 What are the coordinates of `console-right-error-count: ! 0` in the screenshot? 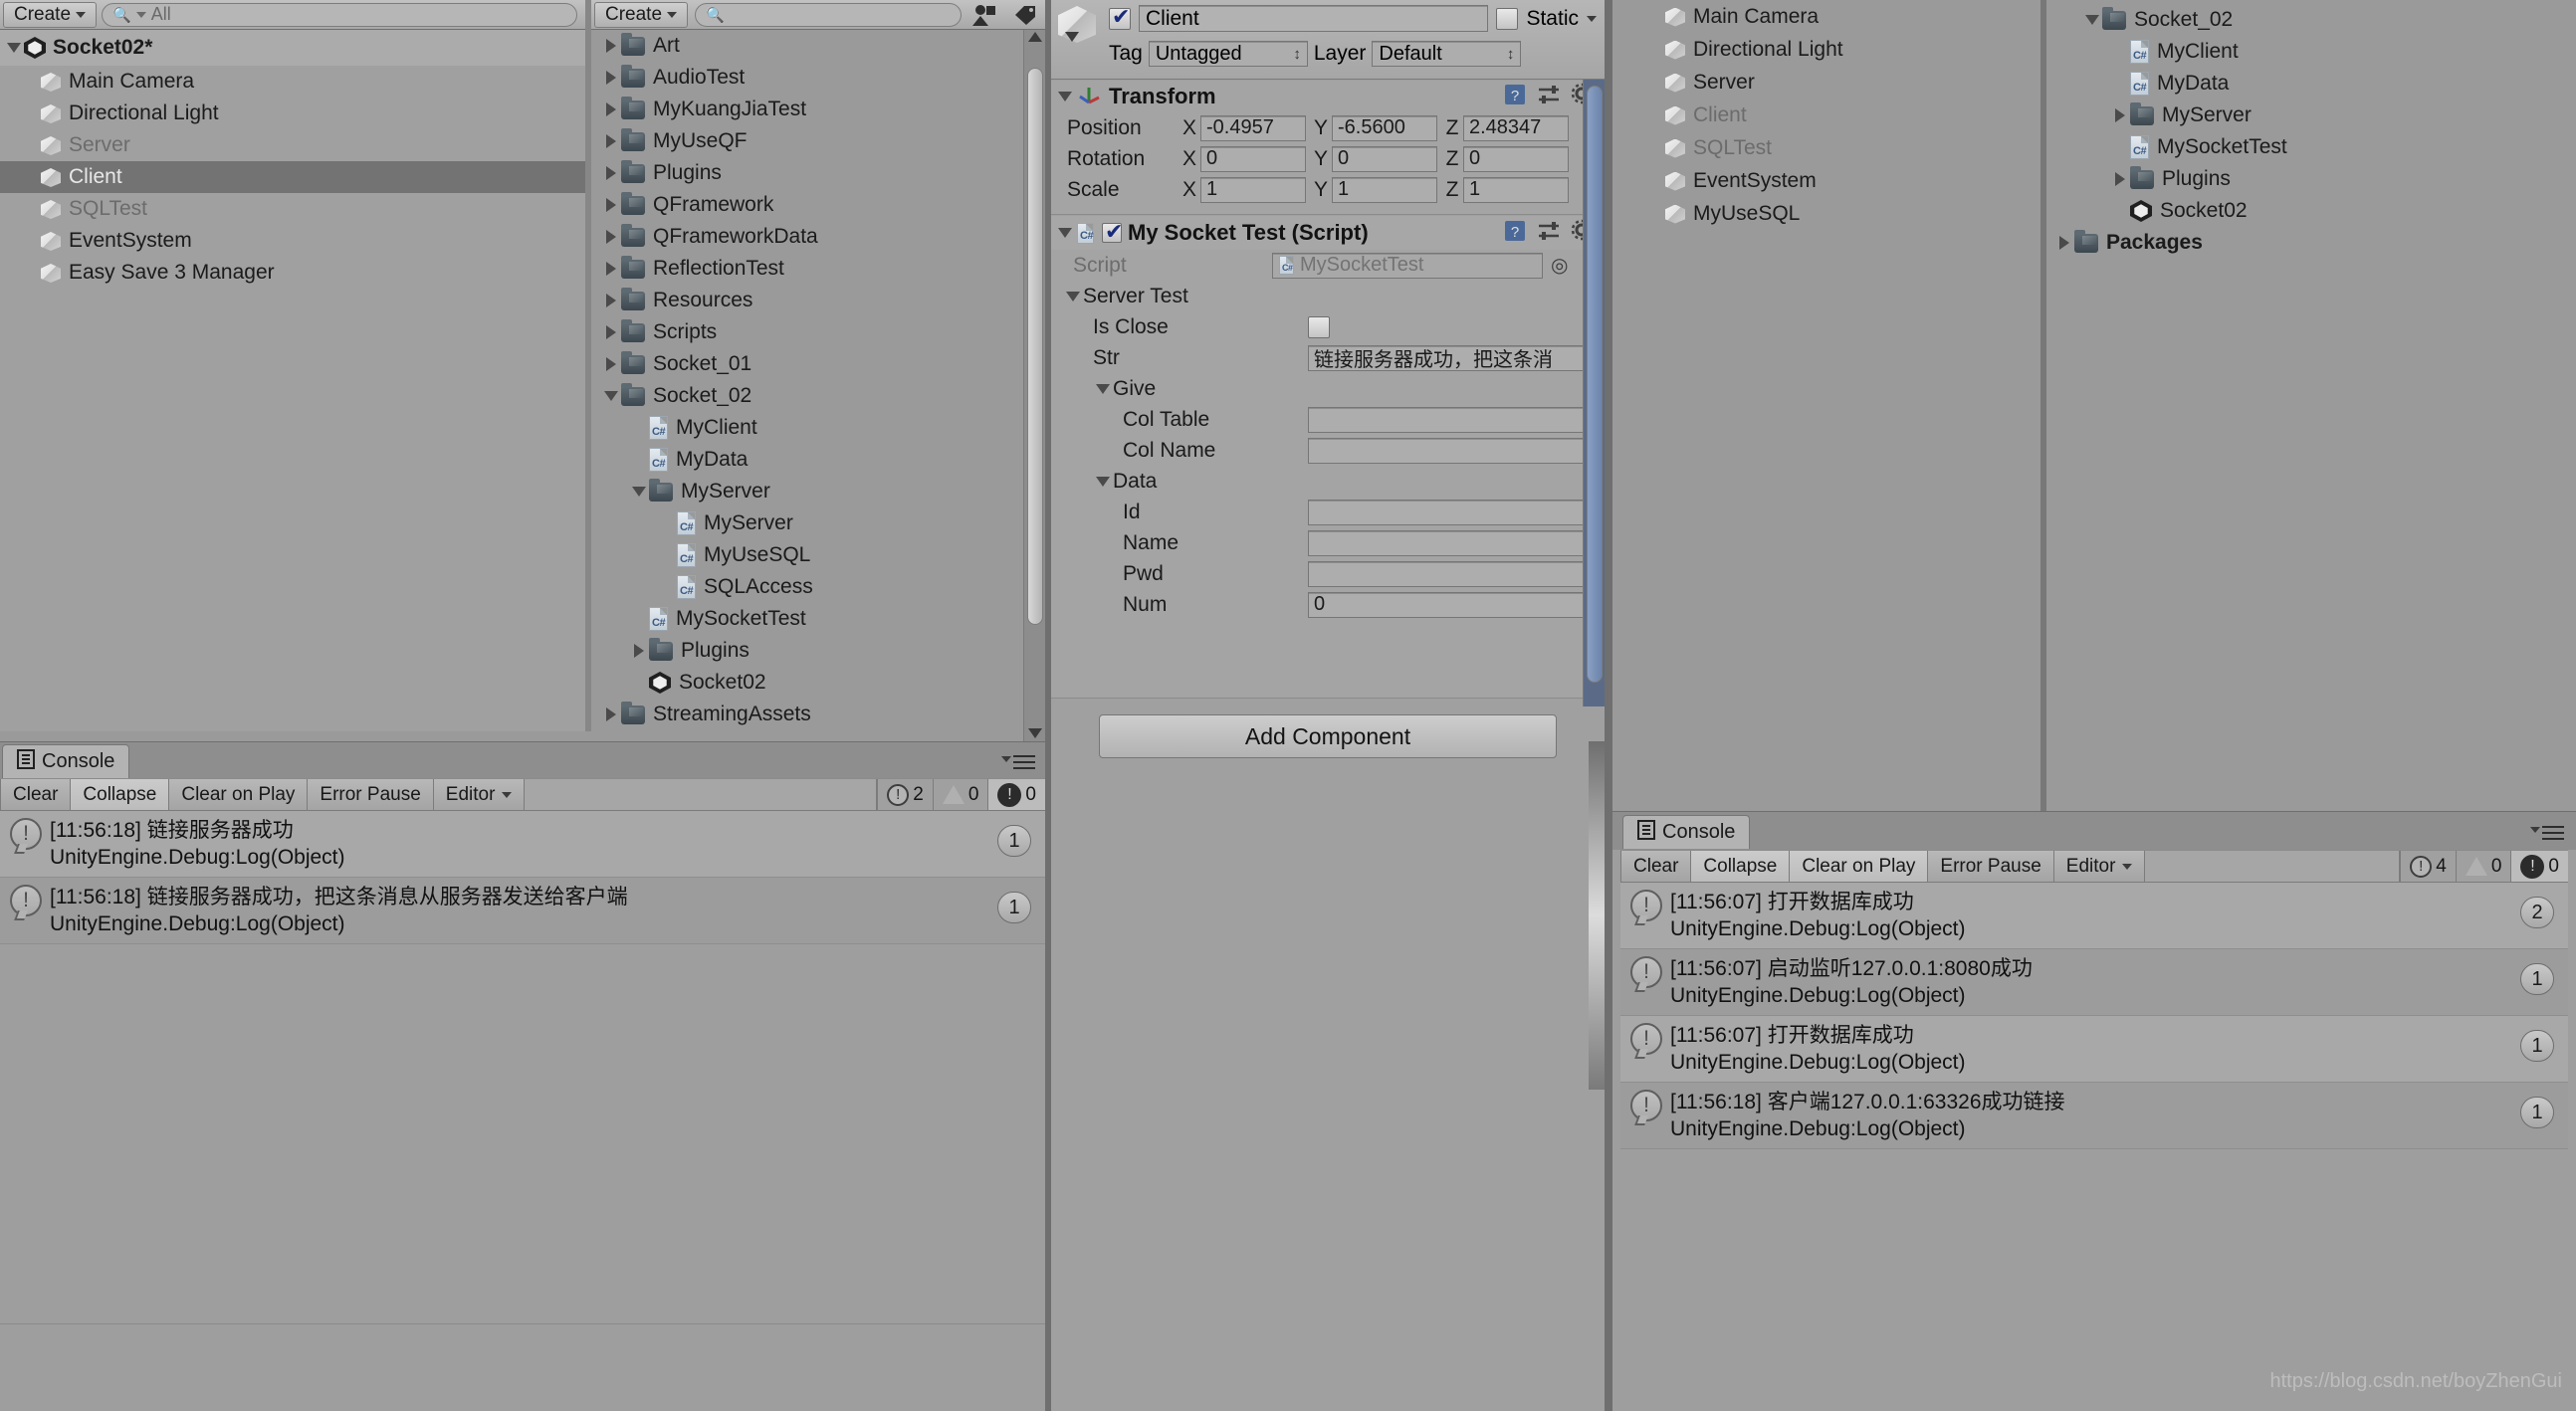 It's located at (2539, 866).